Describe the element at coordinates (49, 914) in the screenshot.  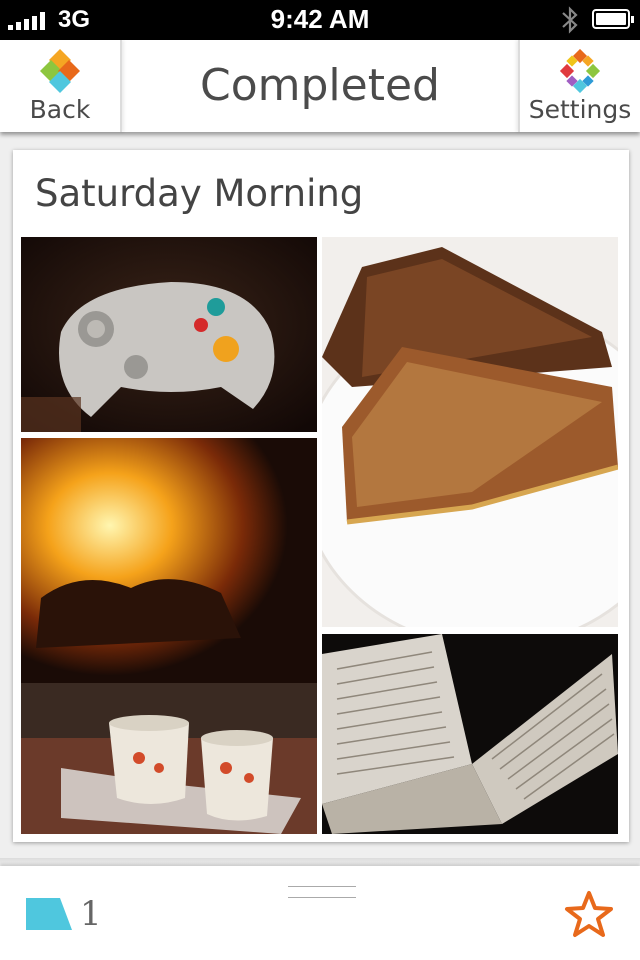
I see `comment-flag-icon` at that location.